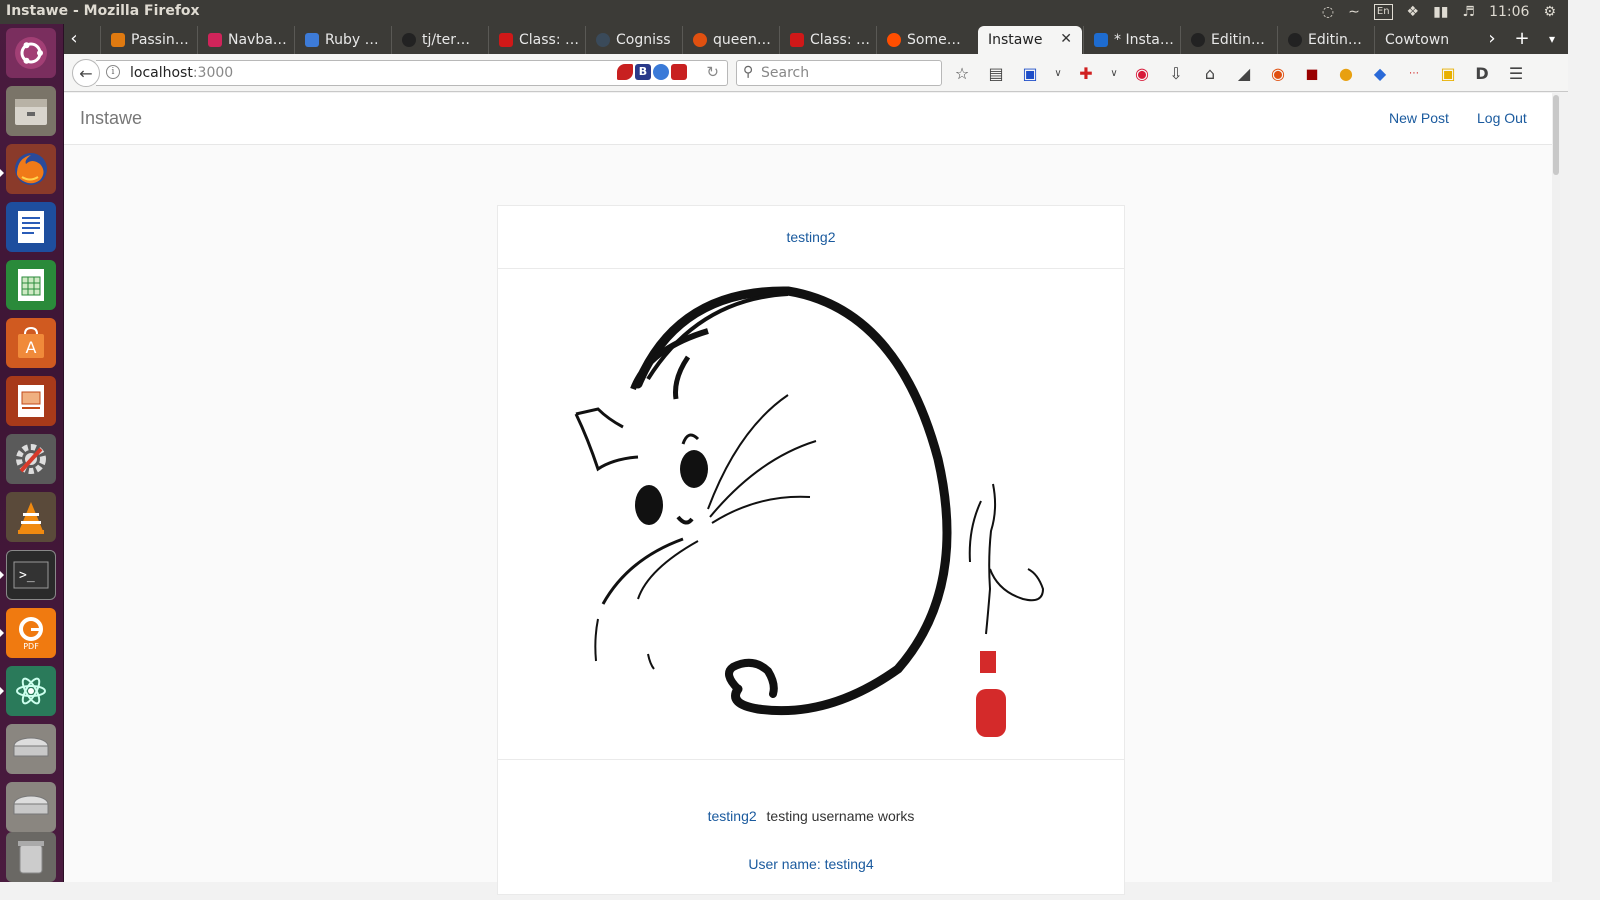 This screenshot has height=900, width=1600. I want to click on new-tab-button: +, so click(1522, 39).